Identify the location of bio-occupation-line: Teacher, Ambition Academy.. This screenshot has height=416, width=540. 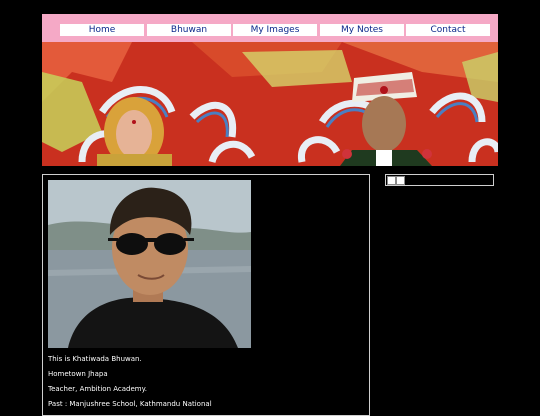
(97, 389).